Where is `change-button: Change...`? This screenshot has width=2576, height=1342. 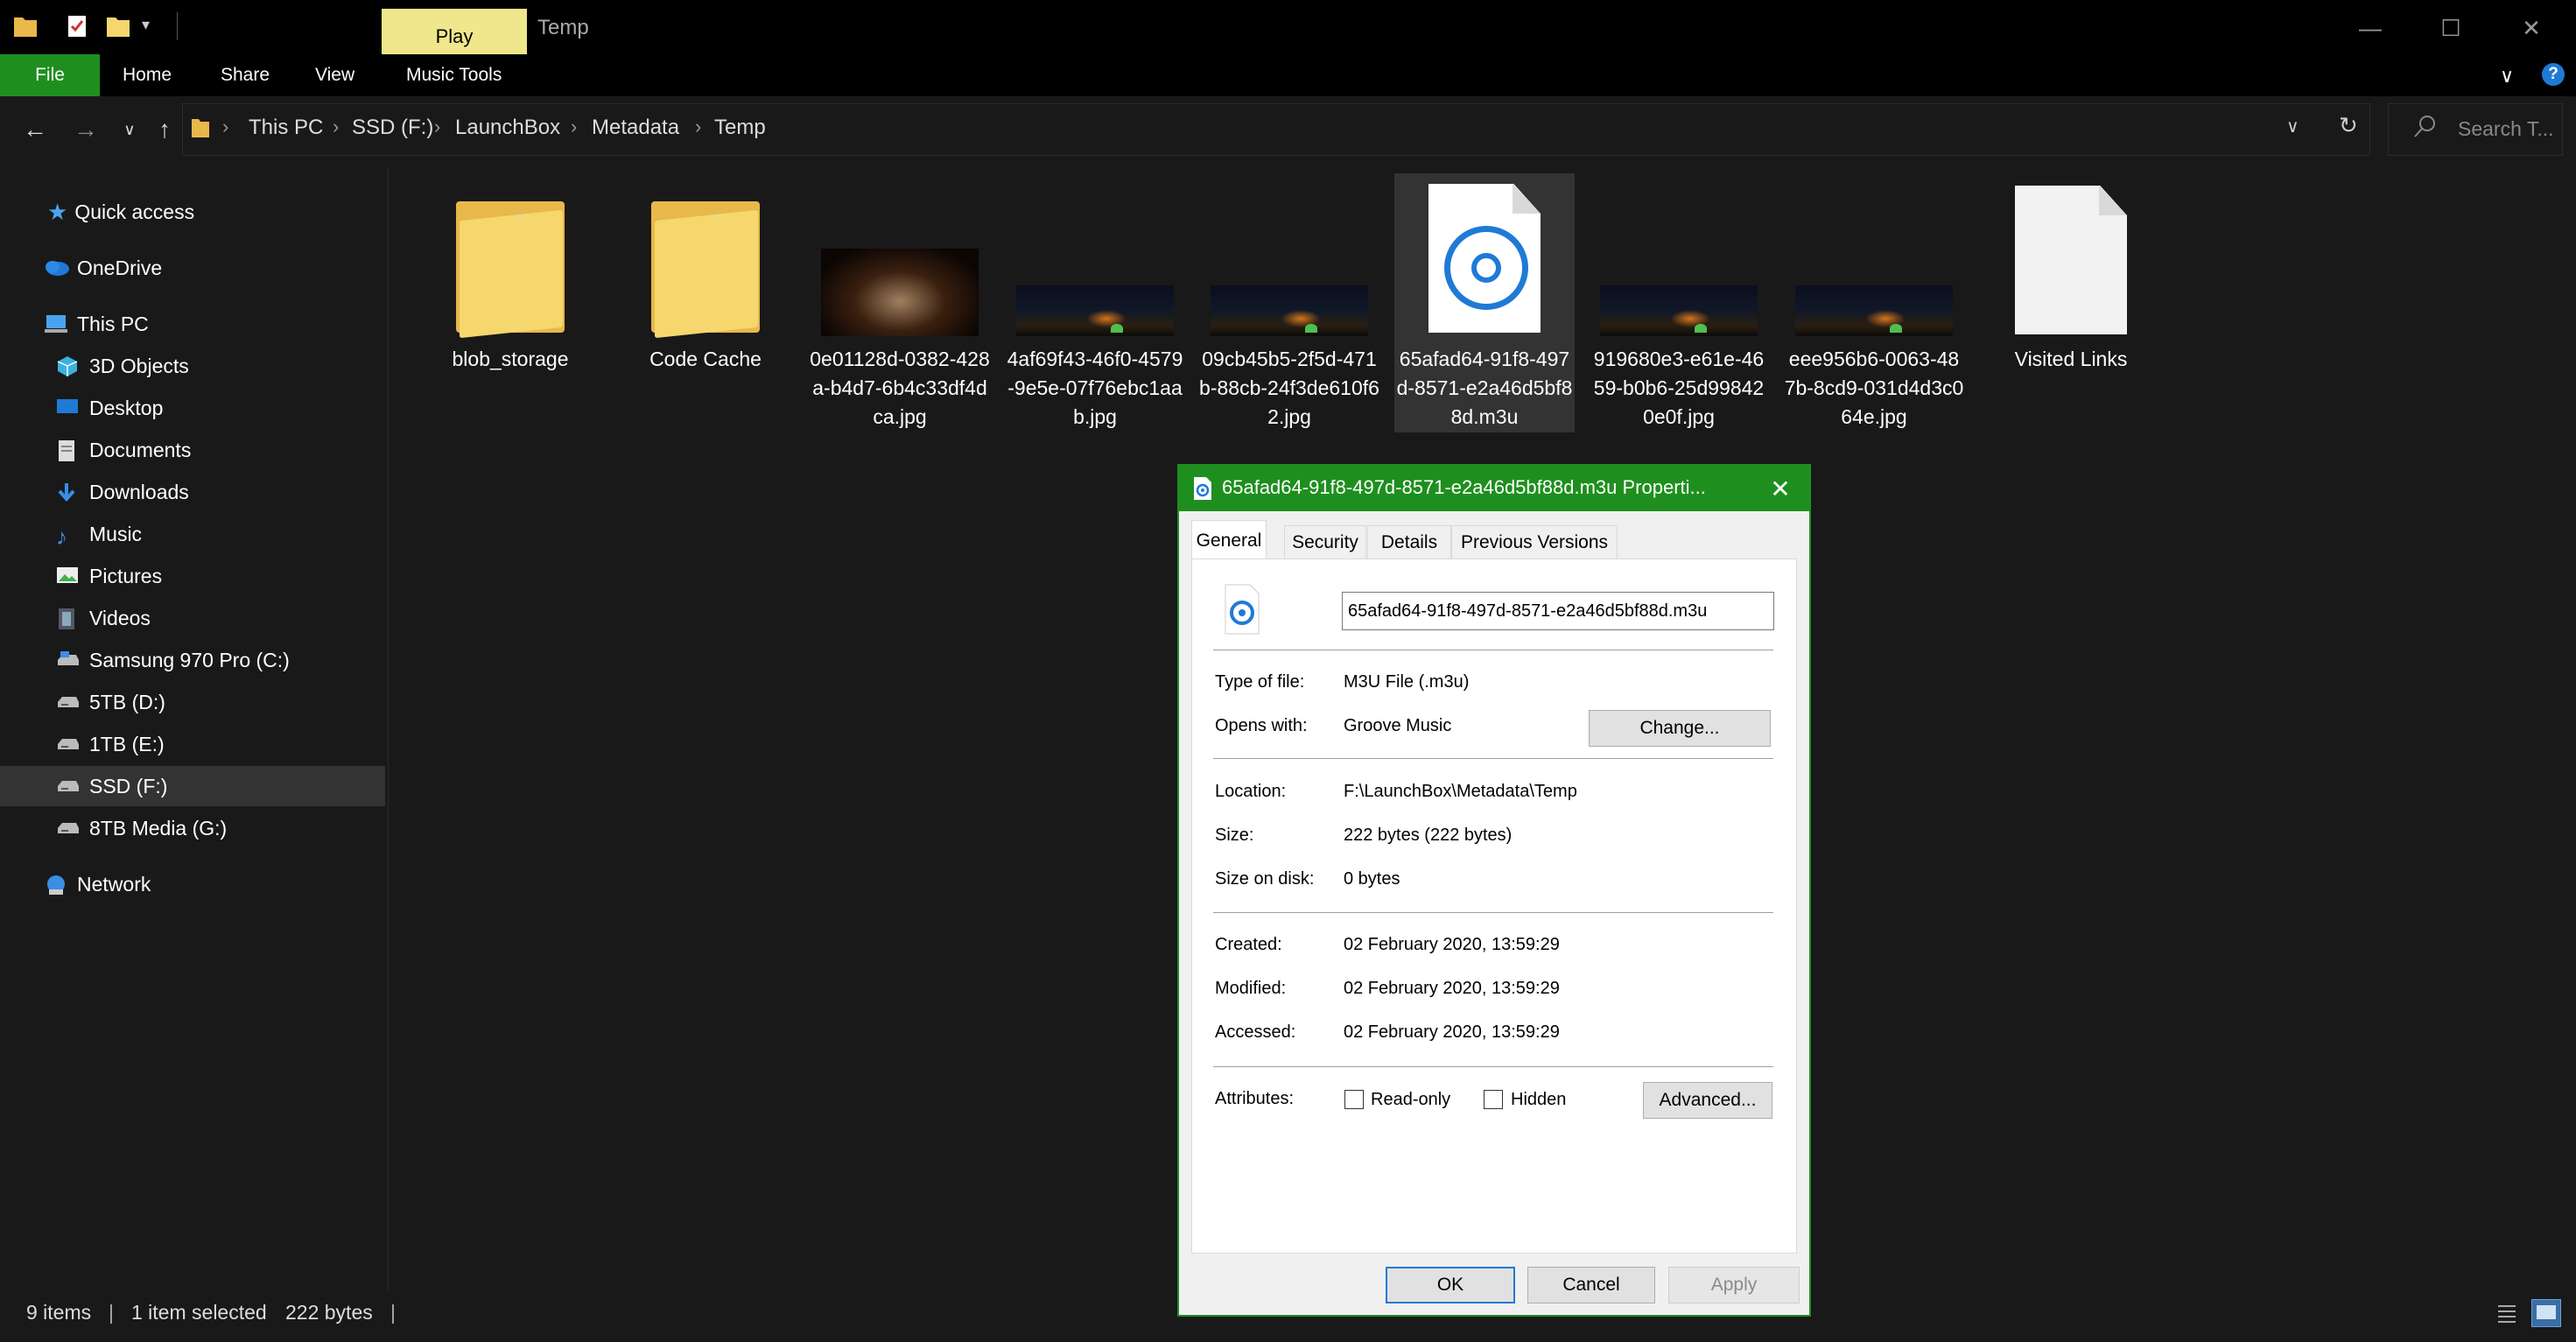
change-button: Change... is located at coordinates (1680, 728).